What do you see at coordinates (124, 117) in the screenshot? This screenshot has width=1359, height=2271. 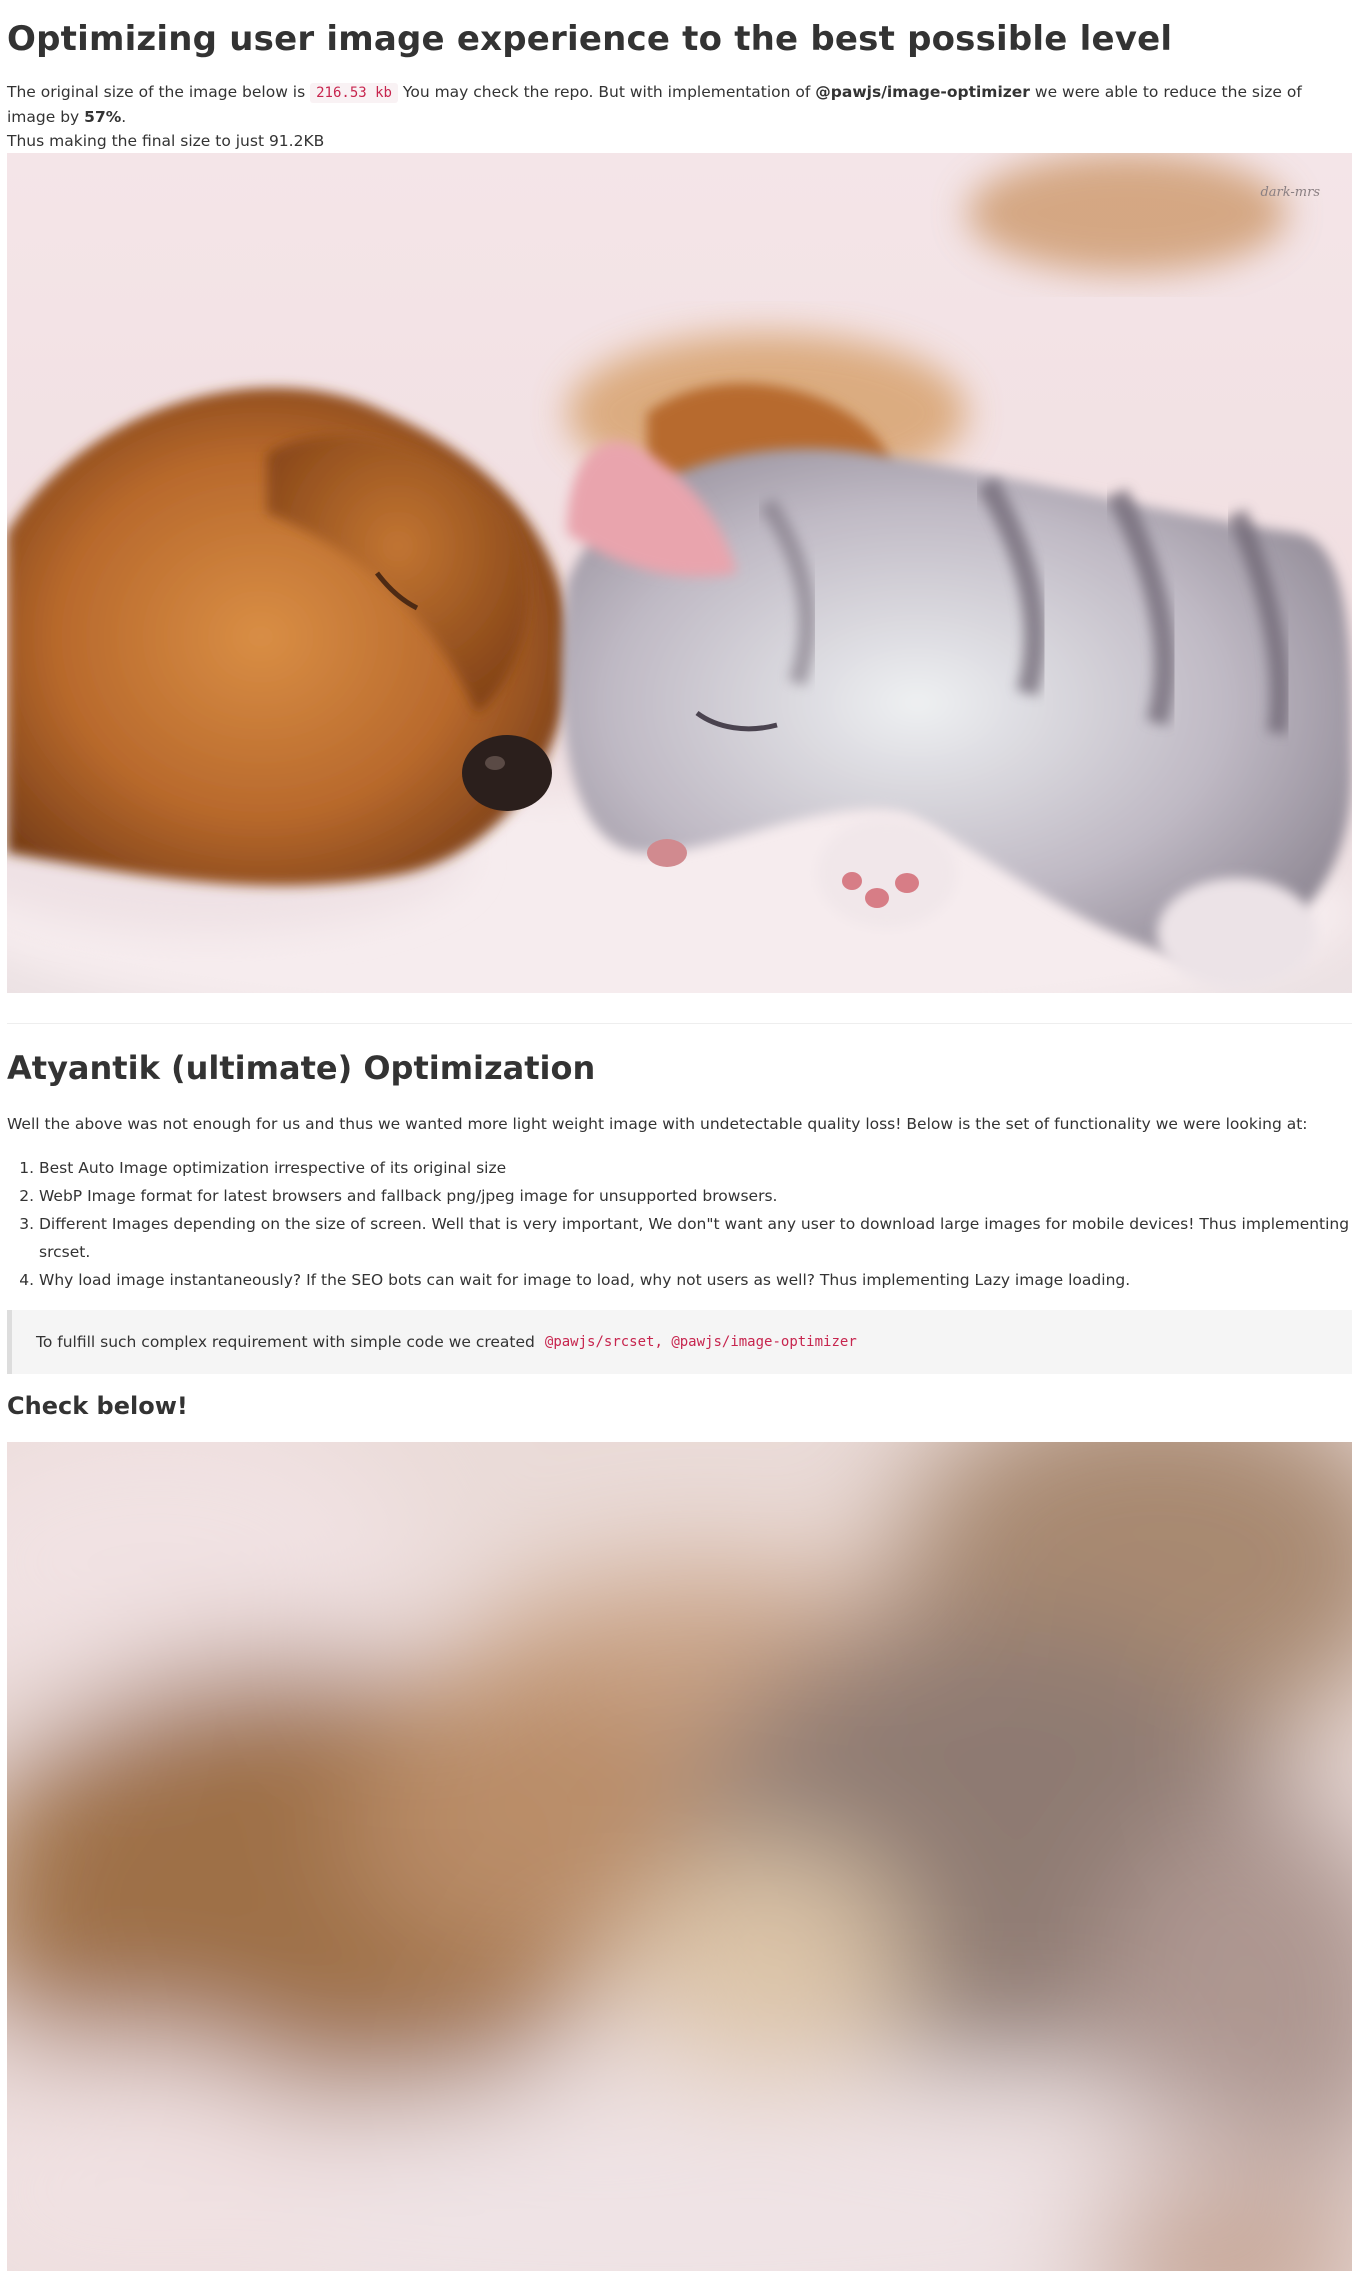 I see `intro-text-4: .` at bounding box center [124, 117].